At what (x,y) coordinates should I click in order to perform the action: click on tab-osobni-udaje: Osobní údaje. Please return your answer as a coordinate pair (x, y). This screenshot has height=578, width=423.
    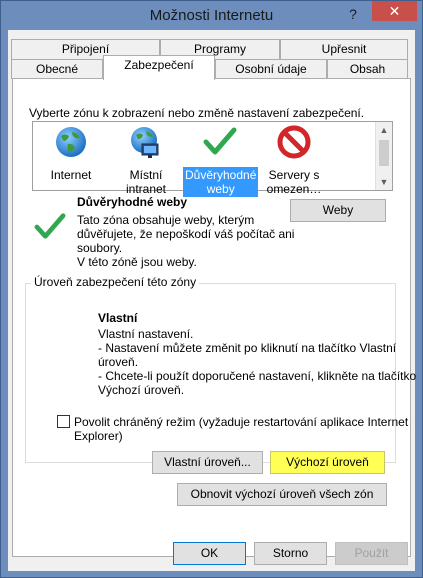
    Looking at the image, I should click on (271, 69).